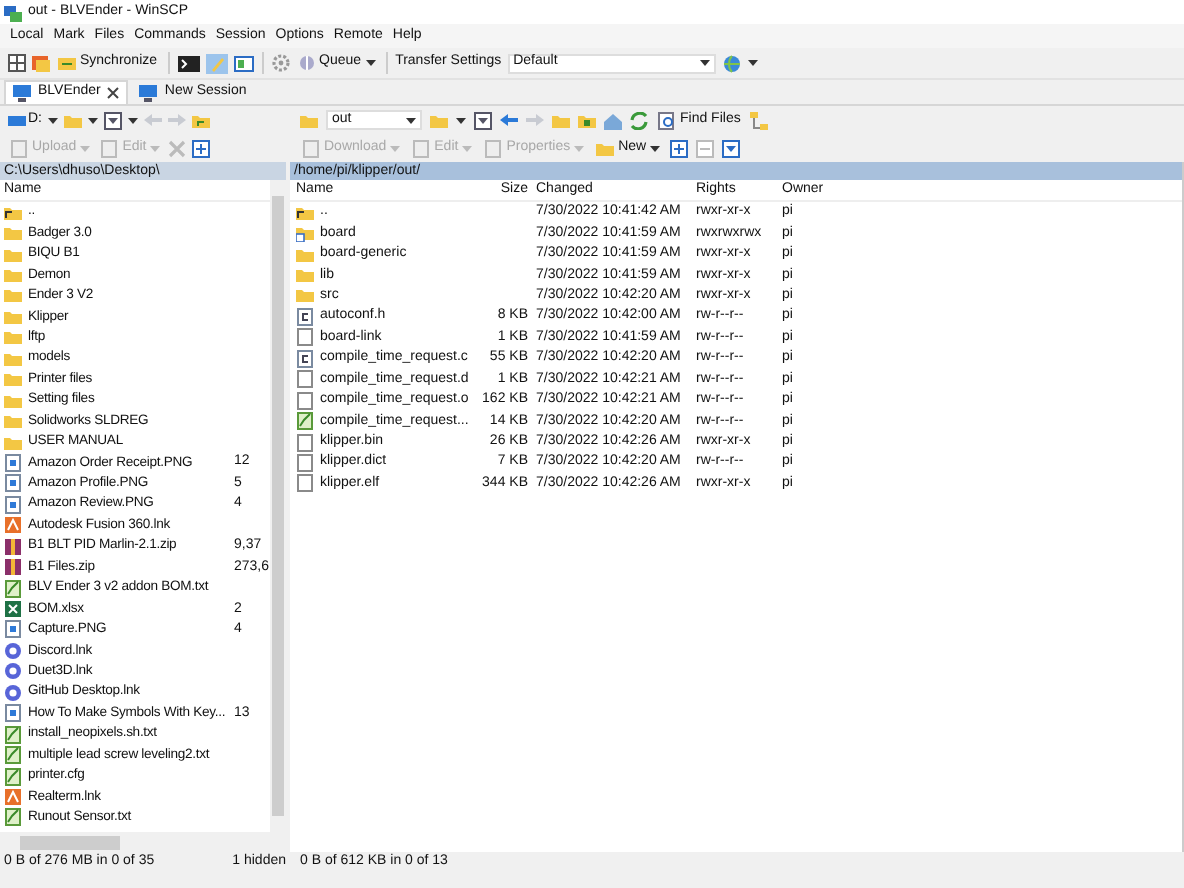  What do you see at coordinates (667, 120) in the screenshot?
I see `search-icon` at bounding box center [667, 120].